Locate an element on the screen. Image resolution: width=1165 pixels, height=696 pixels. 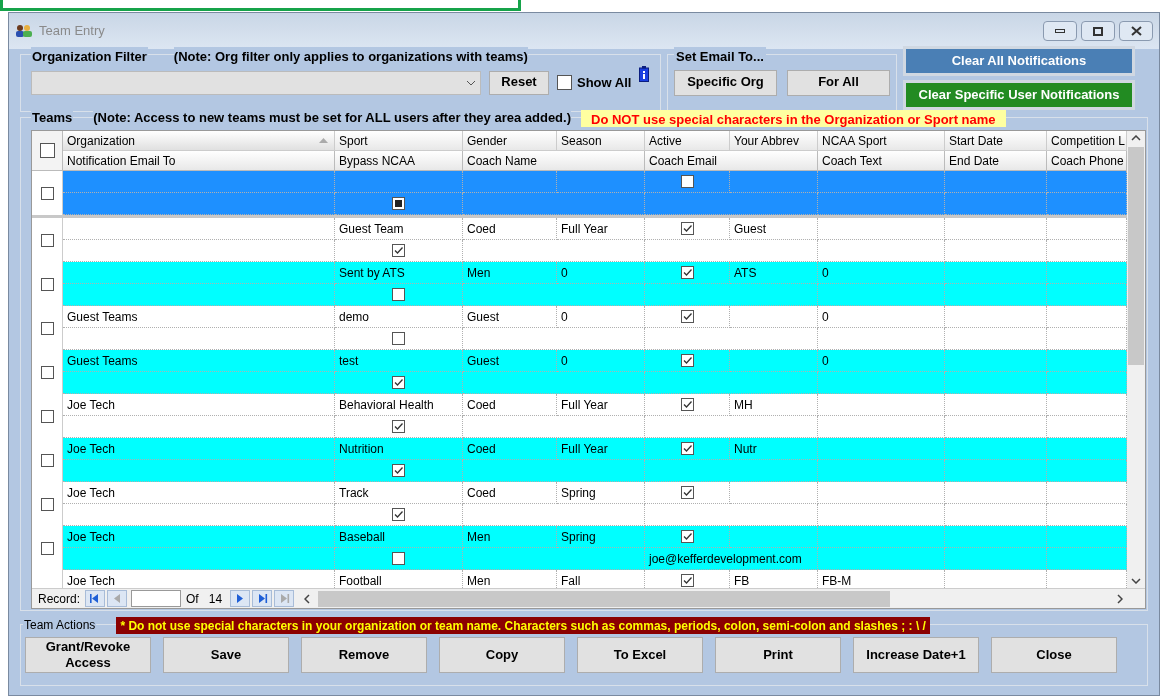
table-cell-text: FB is located at coordinates (742, 580).